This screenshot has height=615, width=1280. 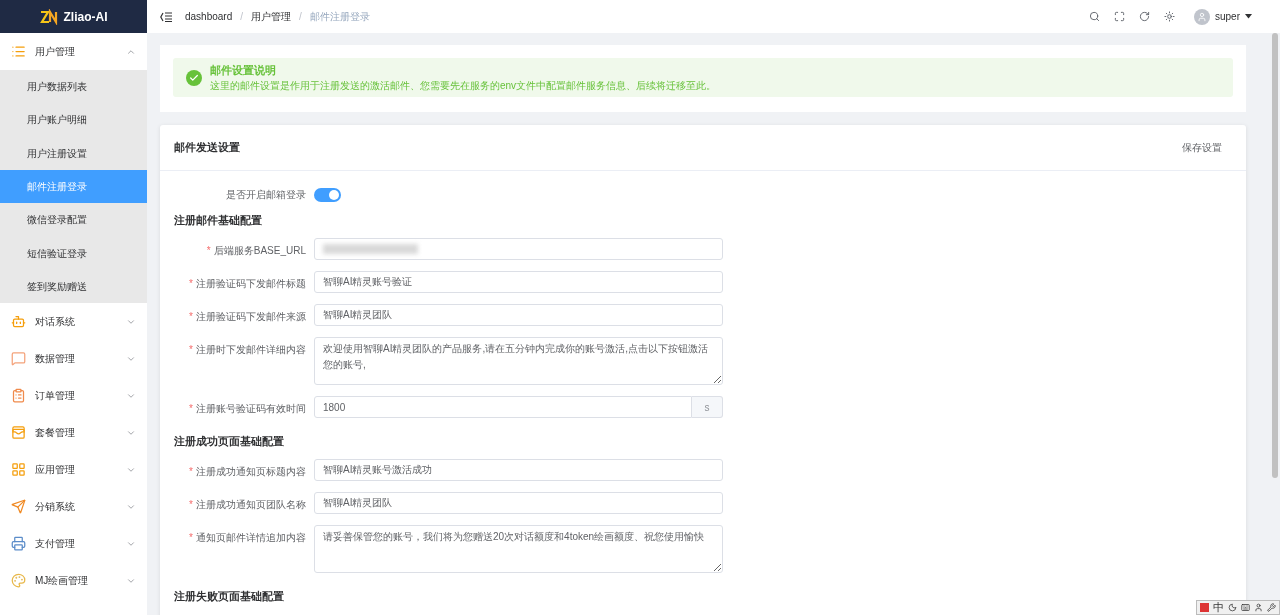 I want to click on menu-group: 订单管理, so click(x=73, y=396).